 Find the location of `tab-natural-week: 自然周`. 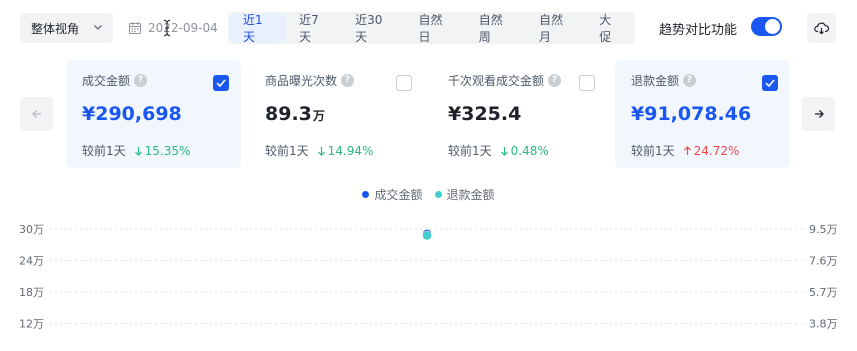

tab-natural-week: 自然周 is located at coordinates (496, 28).